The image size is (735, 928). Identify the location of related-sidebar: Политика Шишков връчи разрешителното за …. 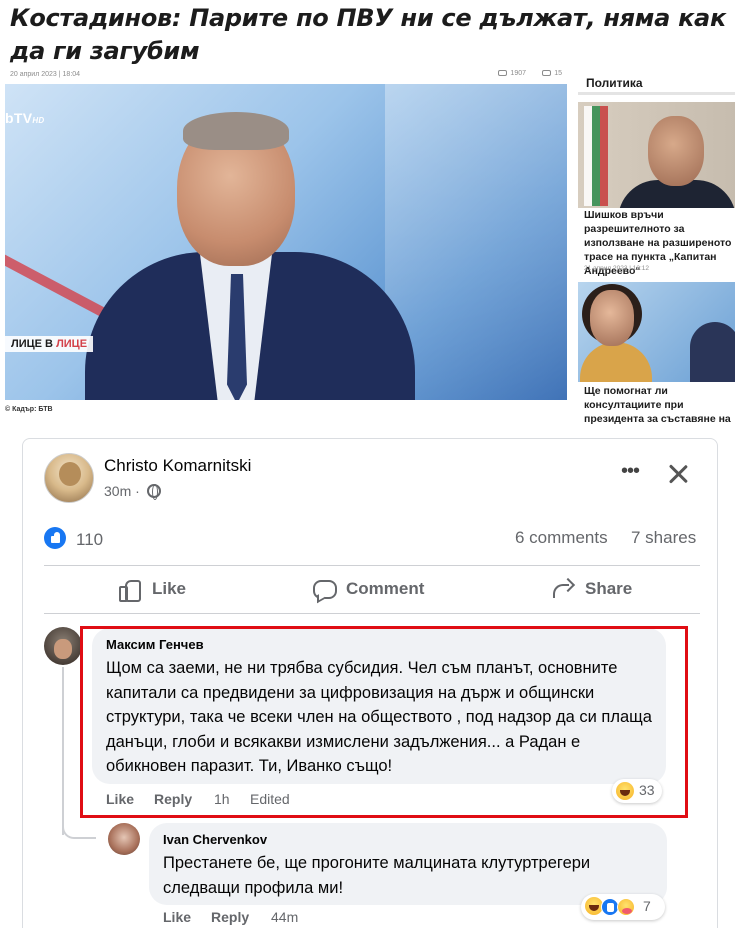
(656, 248).